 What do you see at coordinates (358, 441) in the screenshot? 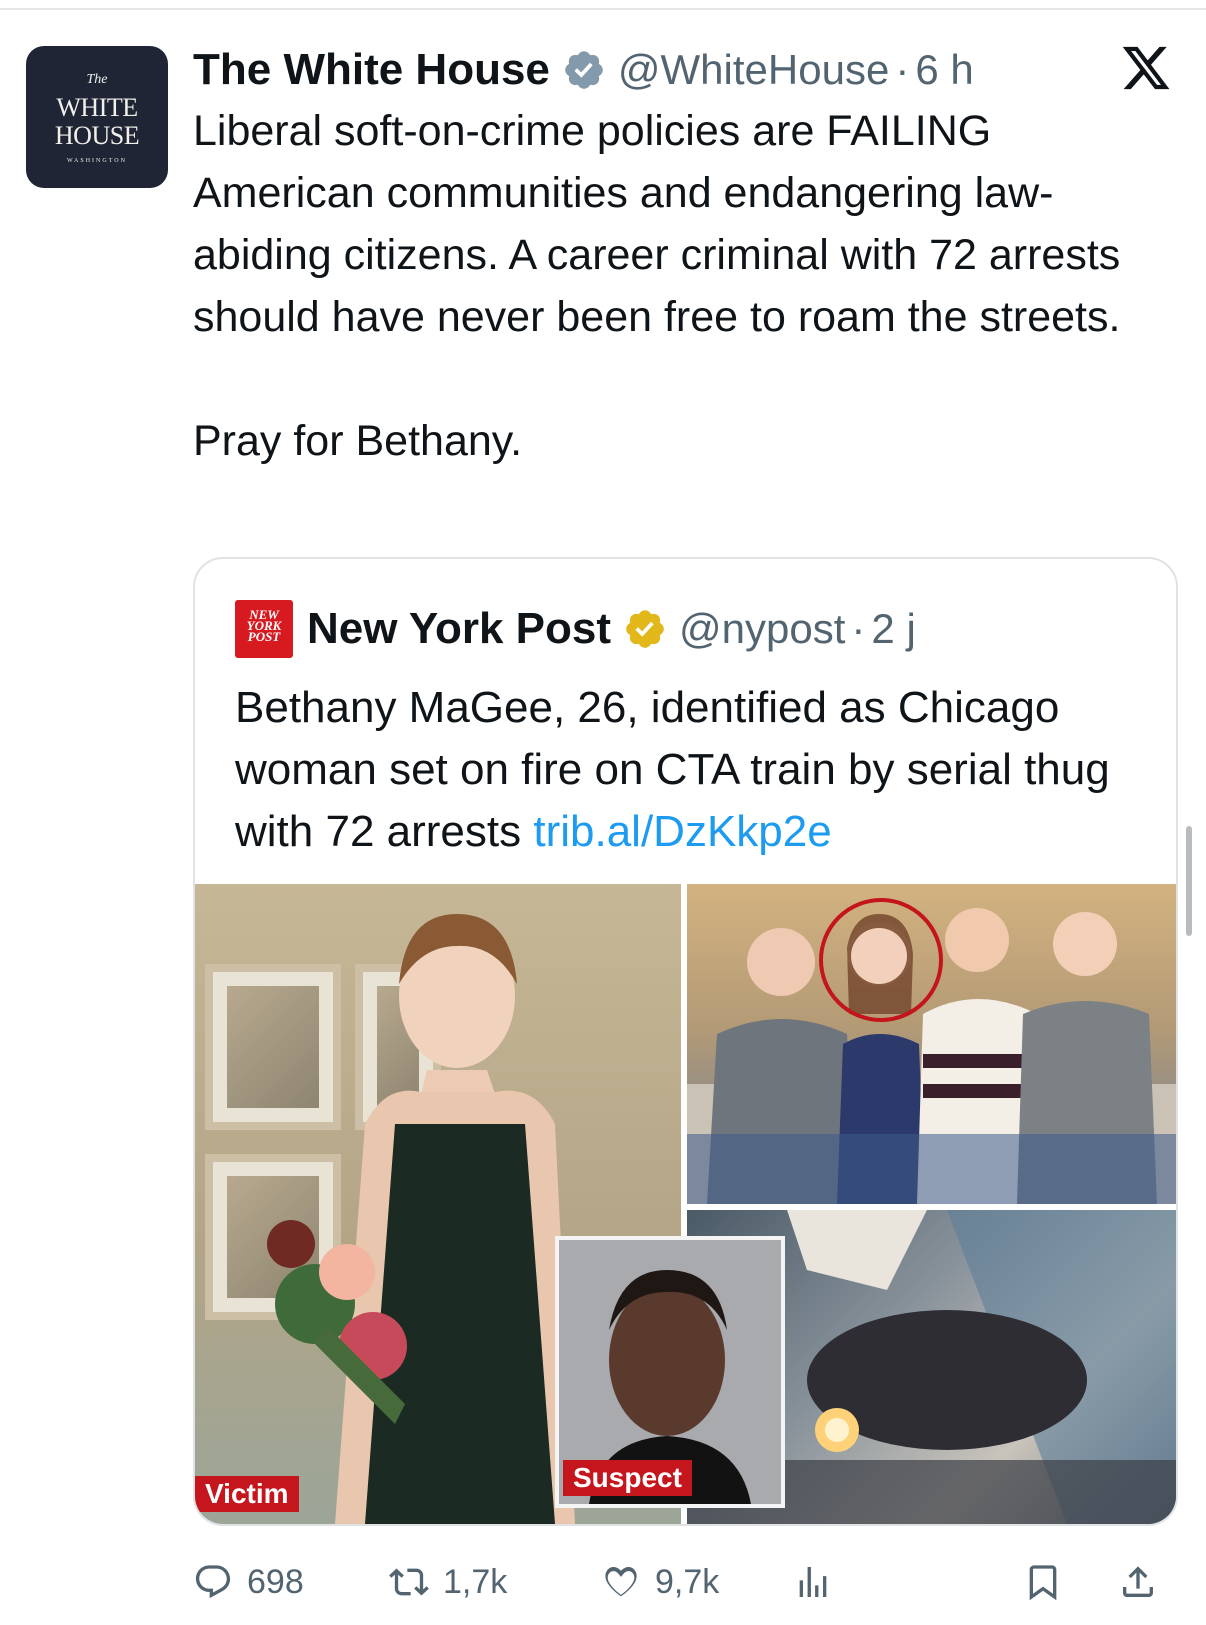
I see `tweet-paragraph-2: Pray for Bethany.` at bounding box center [358, 441].